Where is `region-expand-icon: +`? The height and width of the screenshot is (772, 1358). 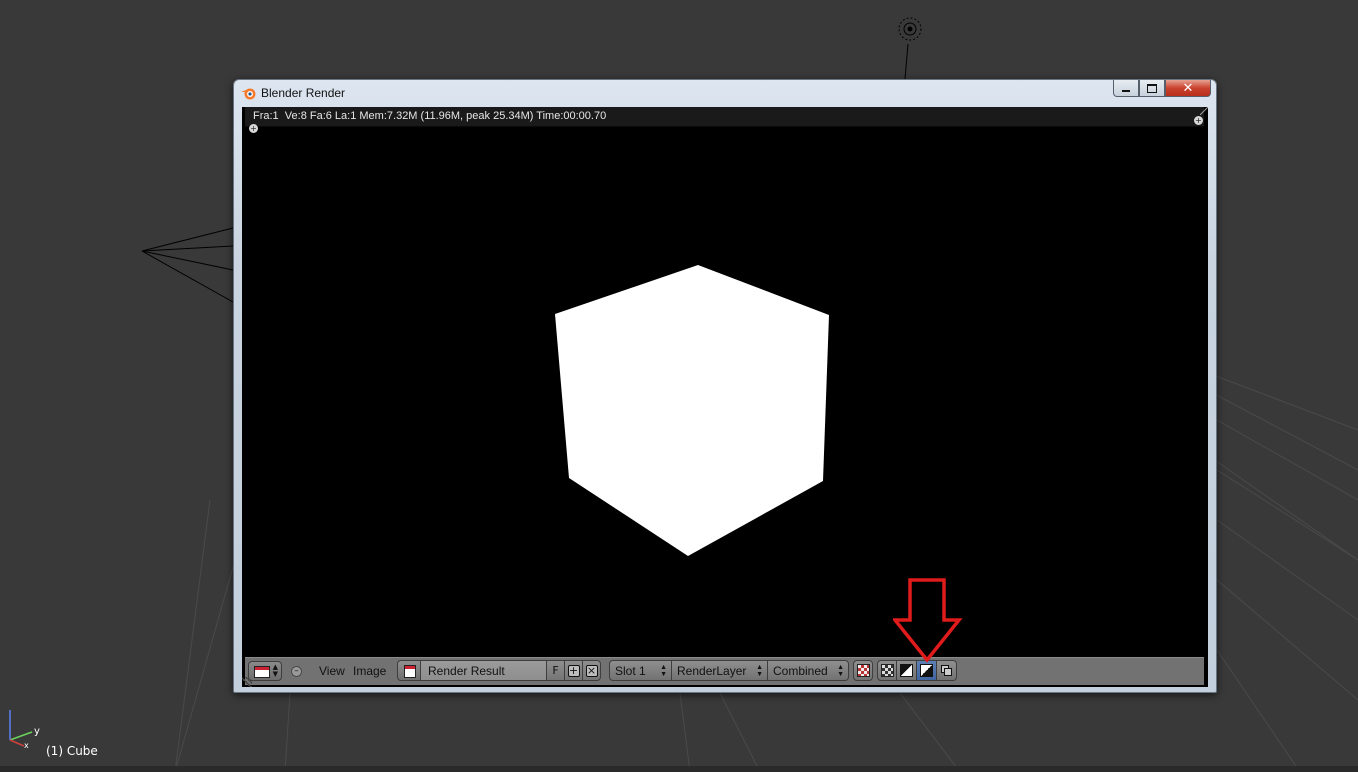 region-expand-icon: + is located at coordinates (1198, 120).